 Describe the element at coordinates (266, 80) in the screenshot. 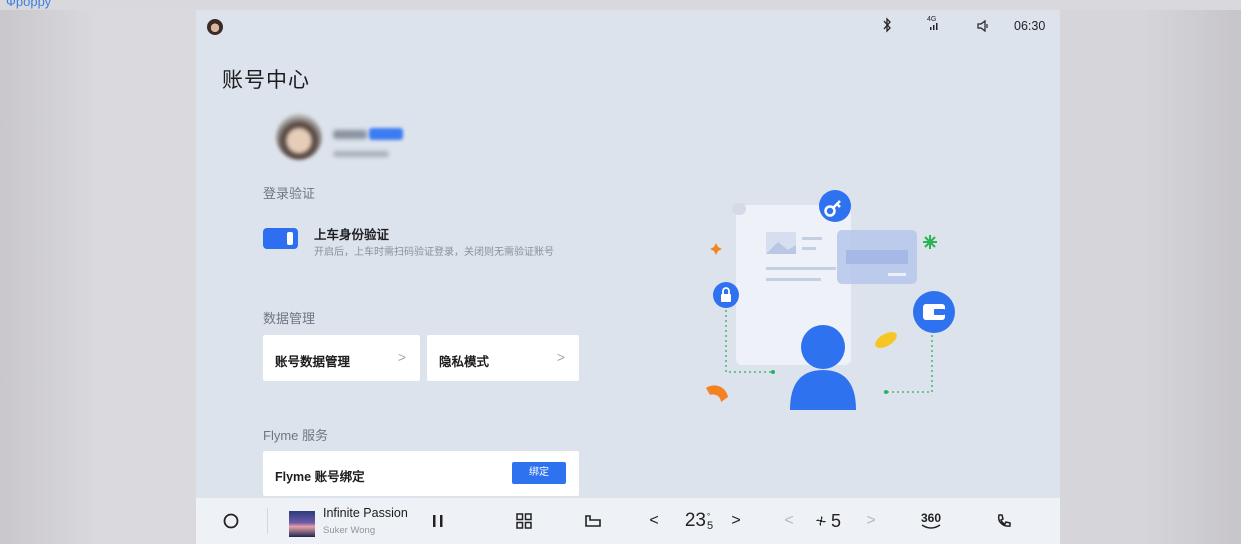

I see `page-title: 账号中心` at that location.